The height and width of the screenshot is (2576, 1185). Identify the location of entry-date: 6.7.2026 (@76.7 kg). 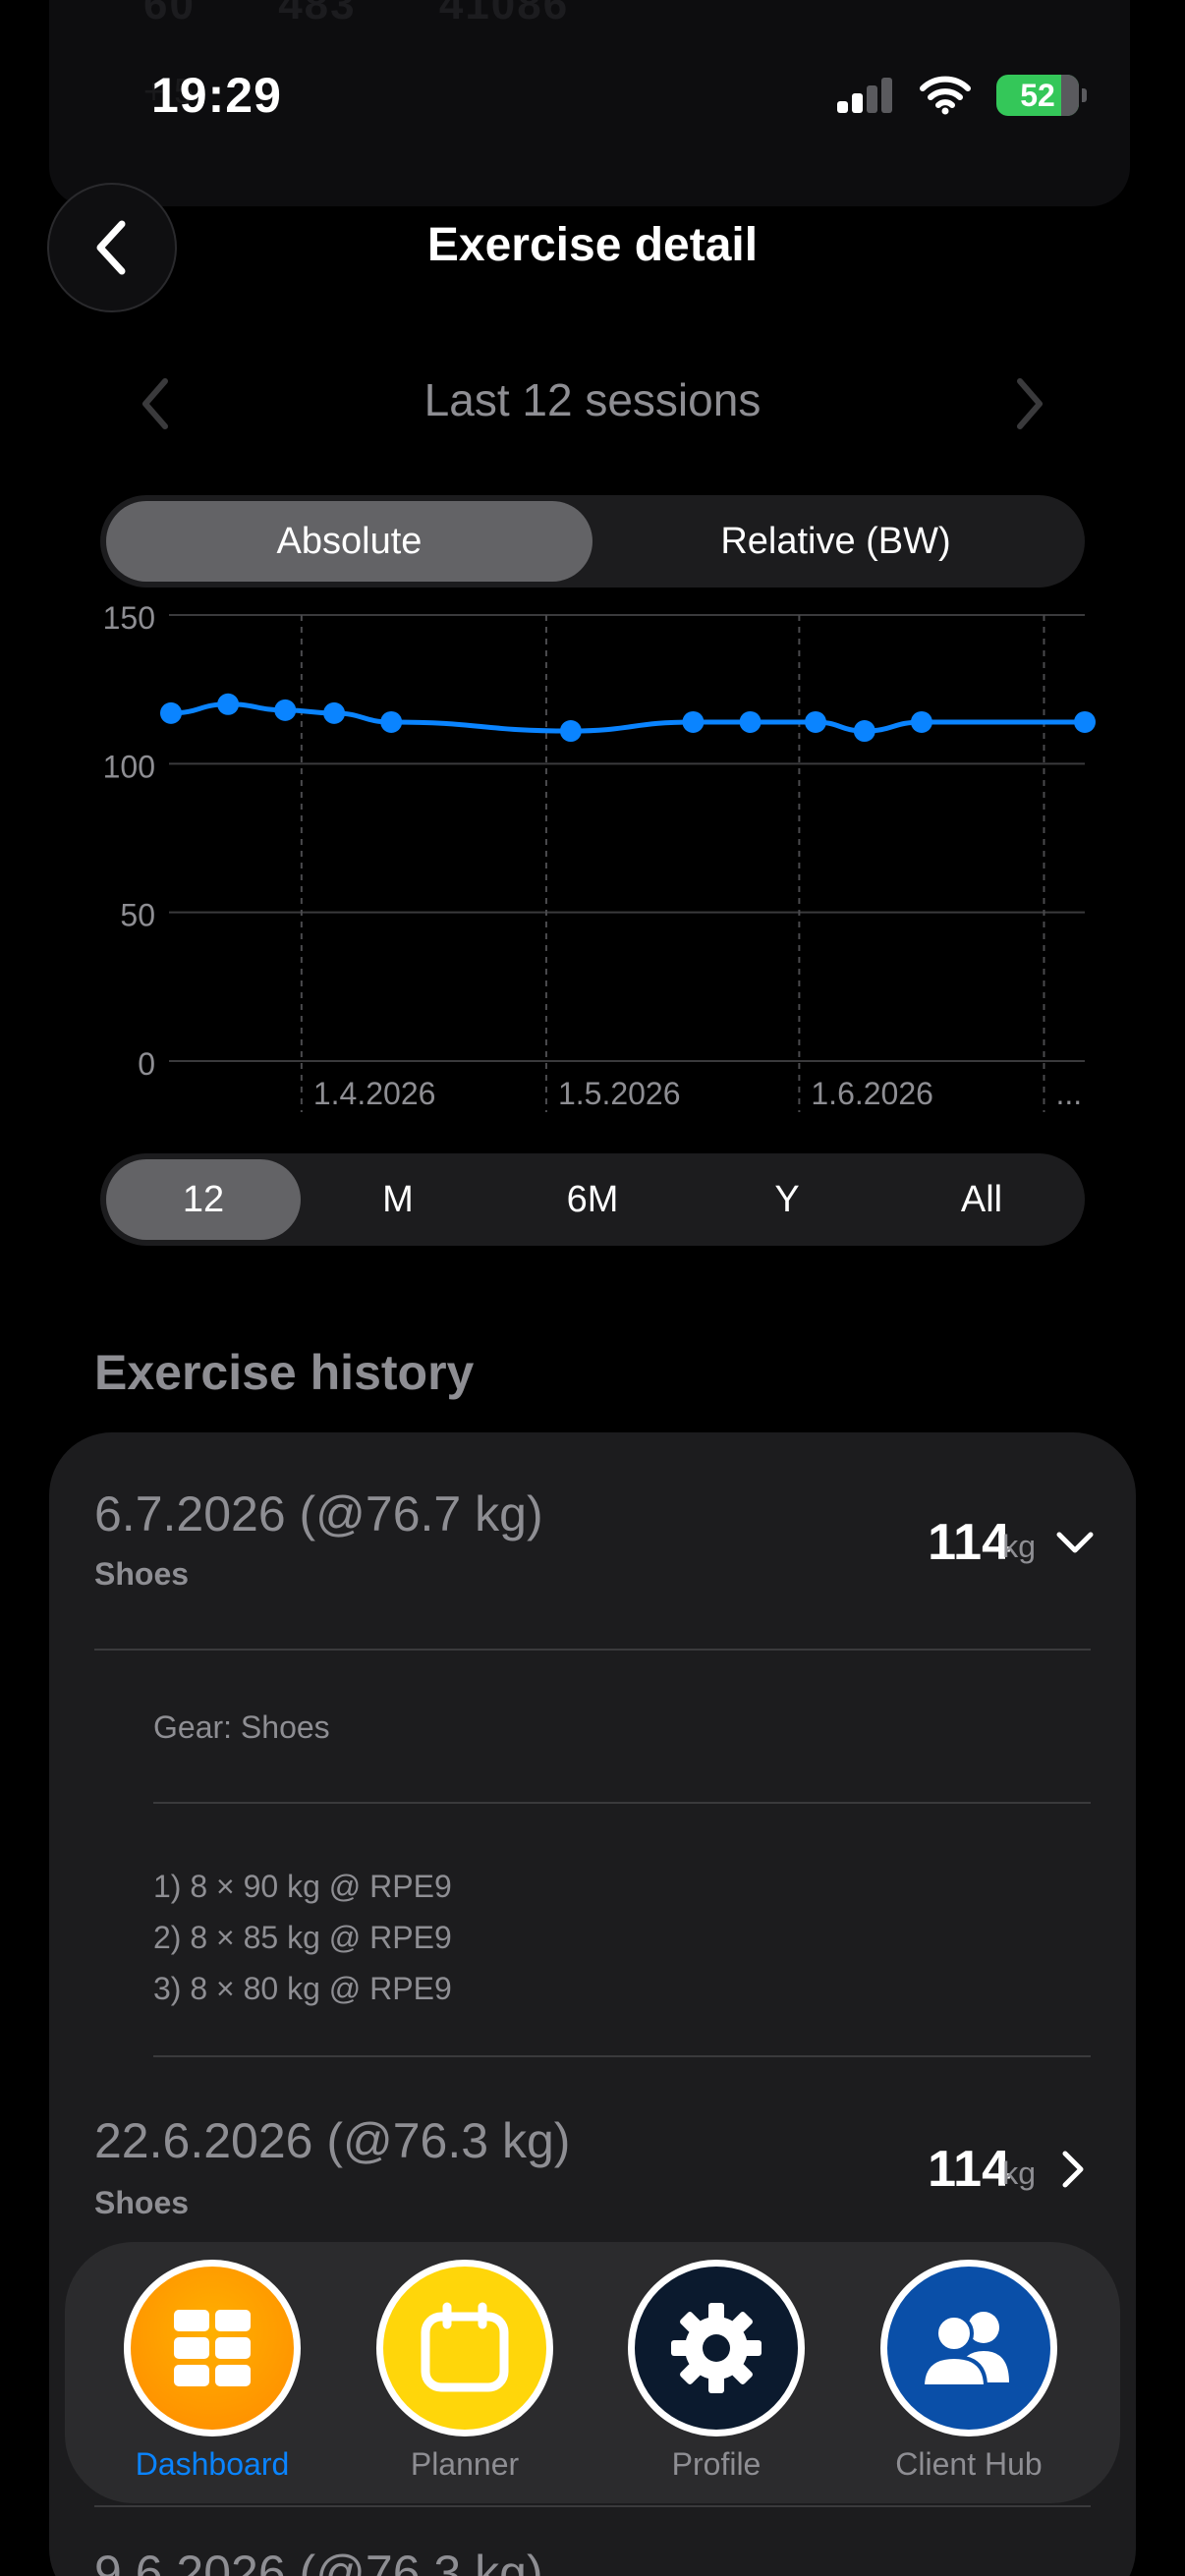
(319, 1513).